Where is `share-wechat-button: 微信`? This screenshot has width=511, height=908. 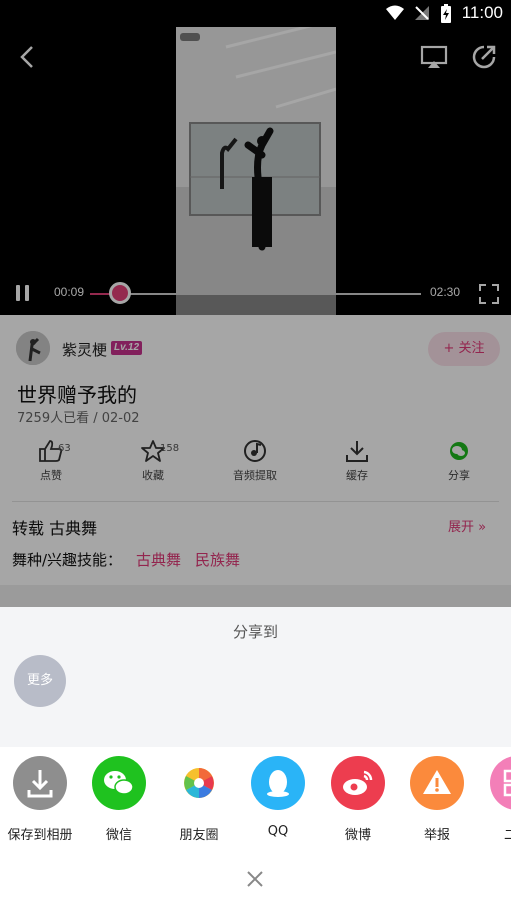
share-wechat-button: 微信 is located at coordinates (119, 799).